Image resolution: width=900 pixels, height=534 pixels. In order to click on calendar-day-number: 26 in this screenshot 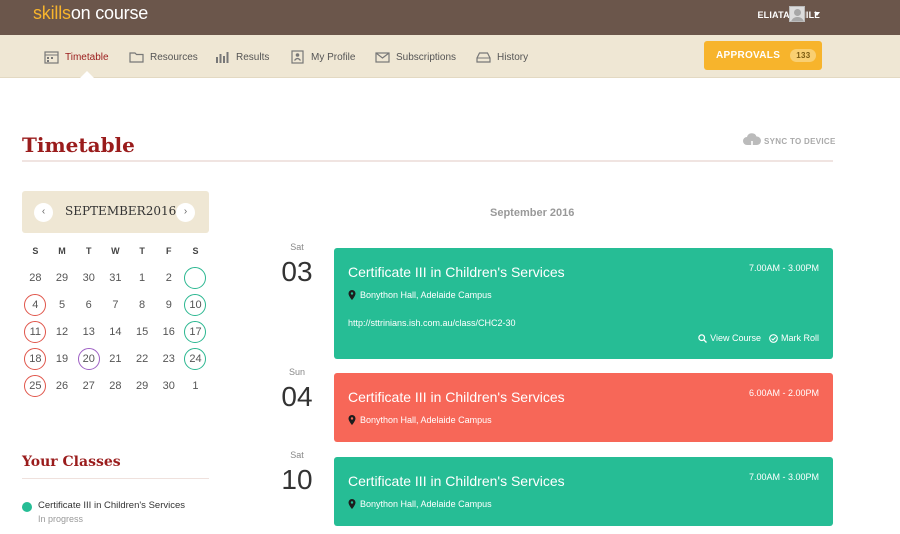, I will do `click(62, 386)`.